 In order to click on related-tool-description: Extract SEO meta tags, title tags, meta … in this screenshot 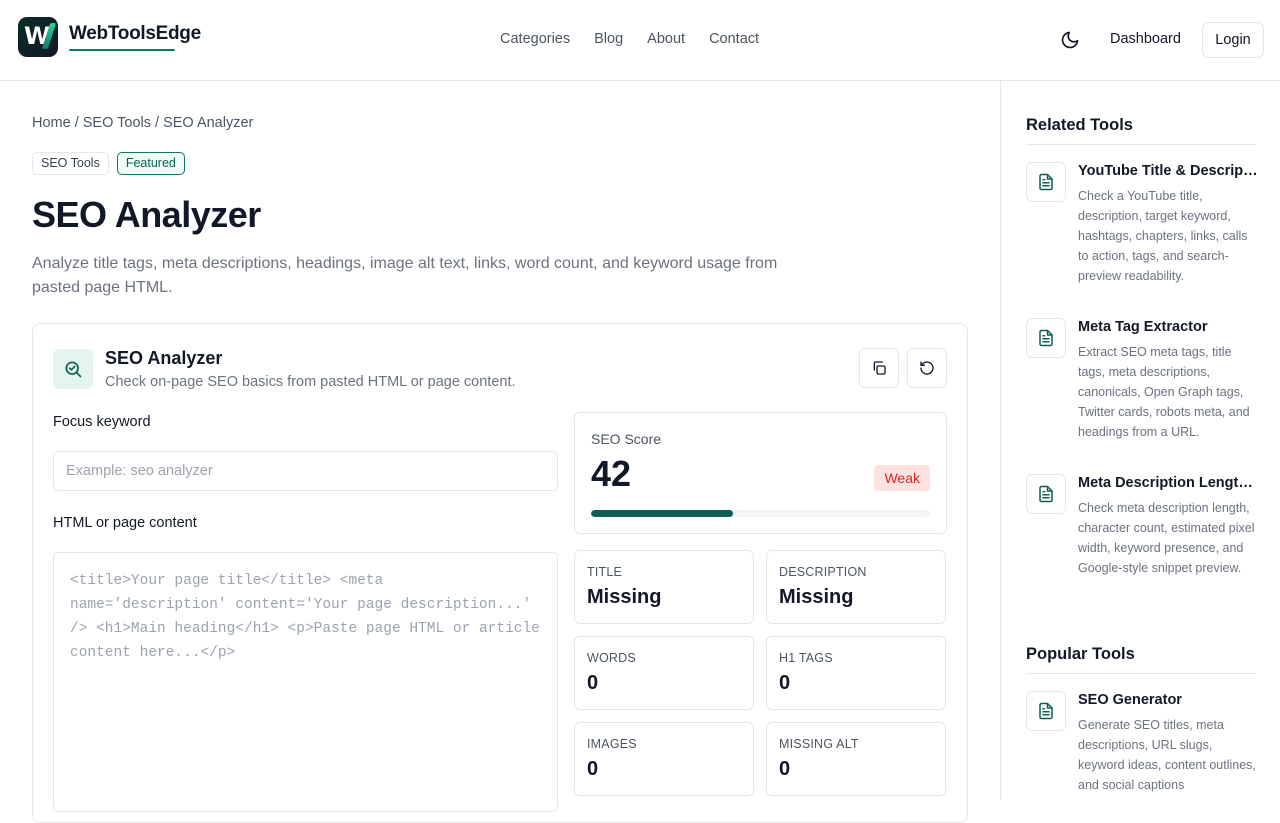, I will do `click(1164, 392)`.